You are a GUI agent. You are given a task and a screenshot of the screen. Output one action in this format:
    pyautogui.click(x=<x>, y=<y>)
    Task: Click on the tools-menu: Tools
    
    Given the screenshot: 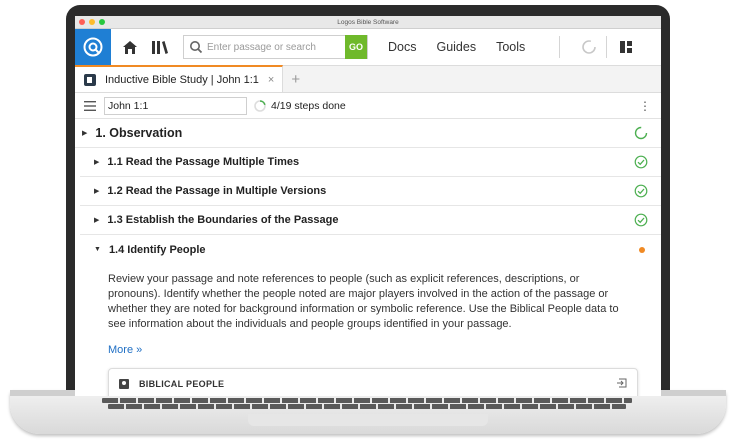 What is the action you would take?
    pyautogui.click(x=510, y=47)
    